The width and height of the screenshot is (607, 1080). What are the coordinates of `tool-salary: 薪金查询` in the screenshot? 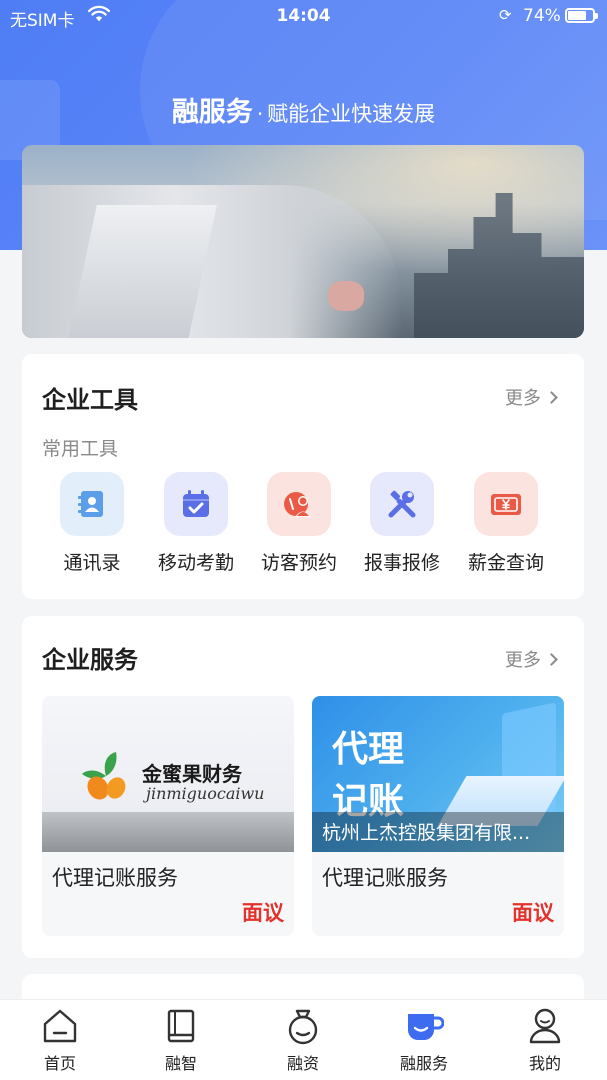 It's located at (506, 523).